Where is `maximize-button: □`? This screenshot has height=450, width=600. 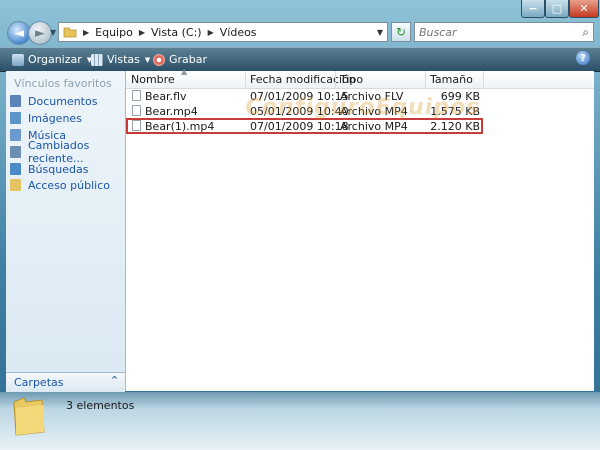
maximize-button: □ is located at coordinates (557, 9).